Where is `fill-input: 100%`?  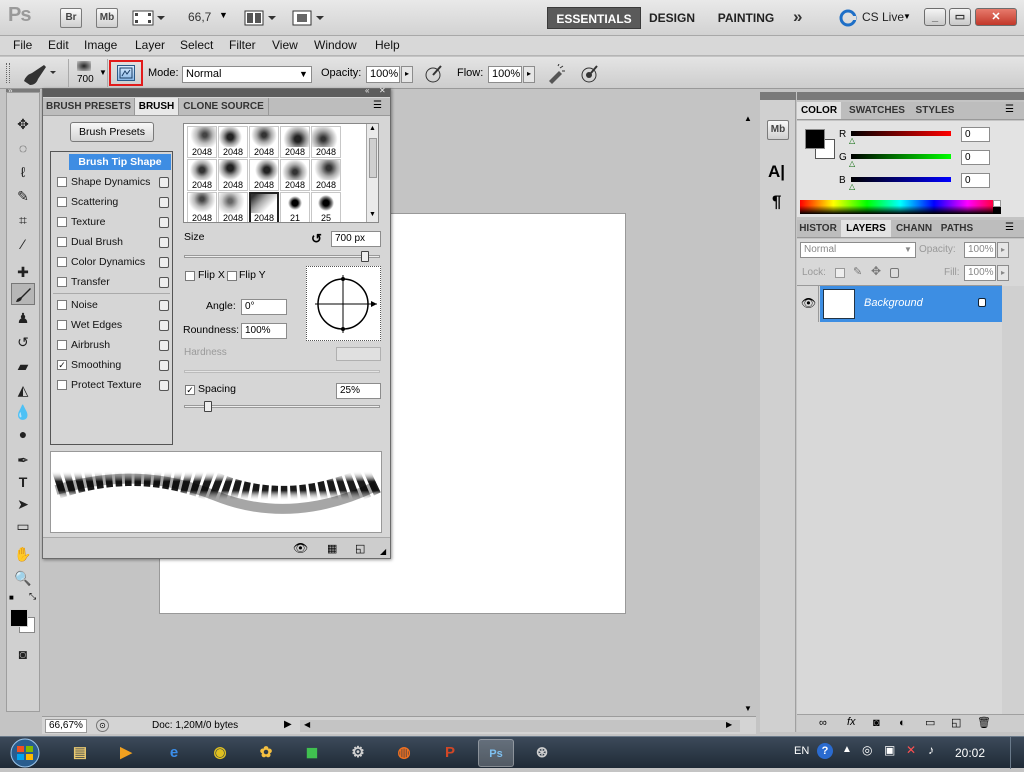 fill-input: 100% is located at coordinates (980, 273).